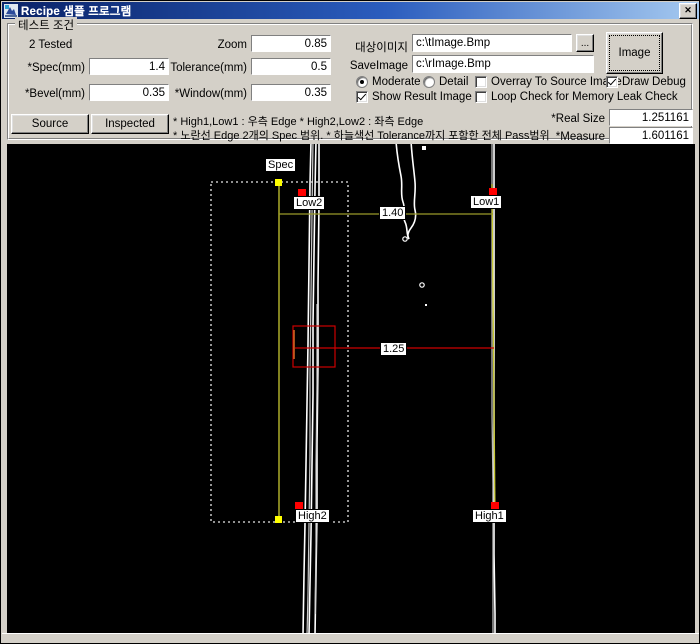 The image size is (700, 644). Describe the element at coordinates (309, 203) in the screenshot. I see `low2-marker-label: Low2` at that location.